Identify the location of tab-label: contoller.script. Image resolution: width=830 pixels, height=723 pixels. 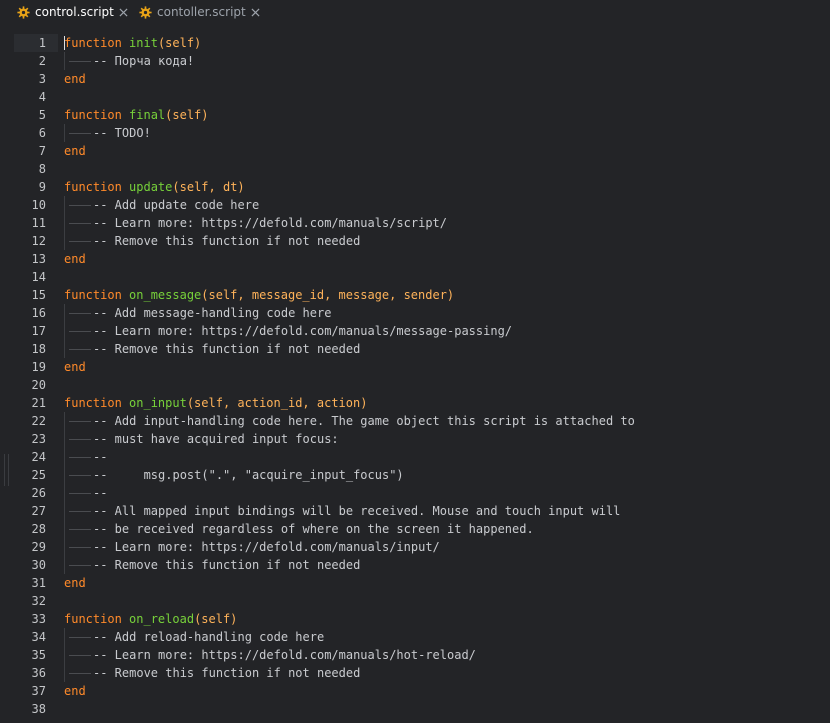
(201, 12).